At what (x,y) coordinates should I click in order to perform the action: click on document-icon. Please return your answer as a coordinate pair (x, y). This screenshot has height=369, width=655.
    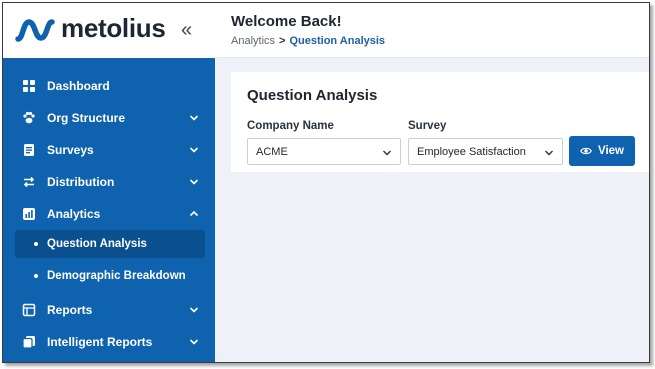
    Looking at the image, I should click on (29, 150).